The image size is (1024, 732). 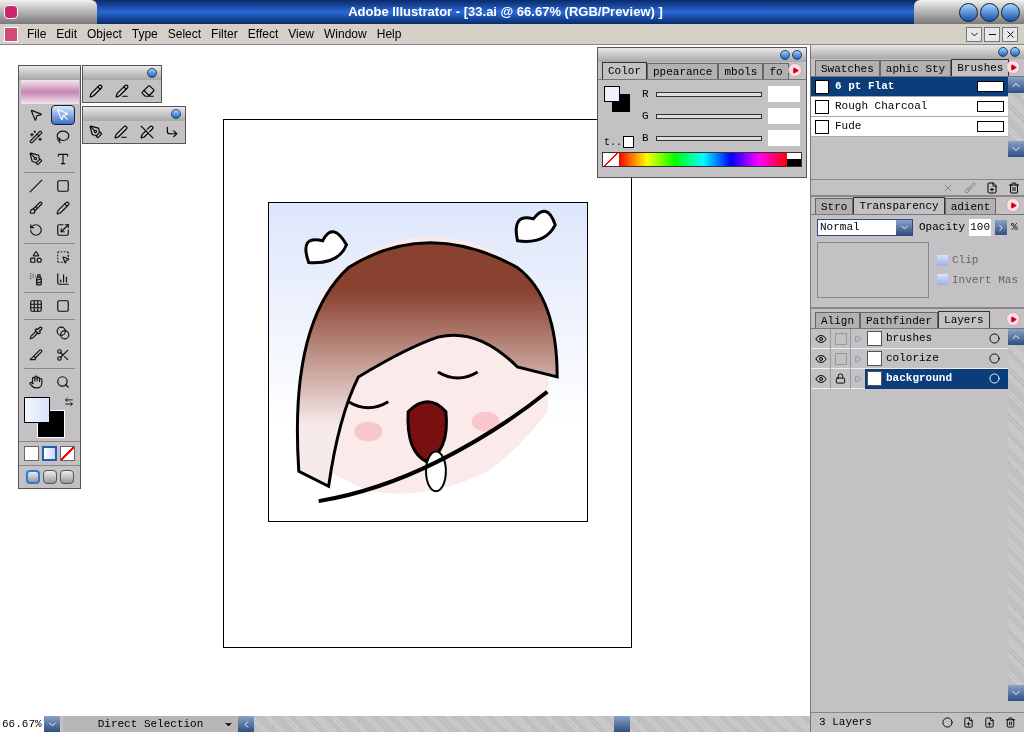 I want to click on swatch-box, so click(x=628, y=142).